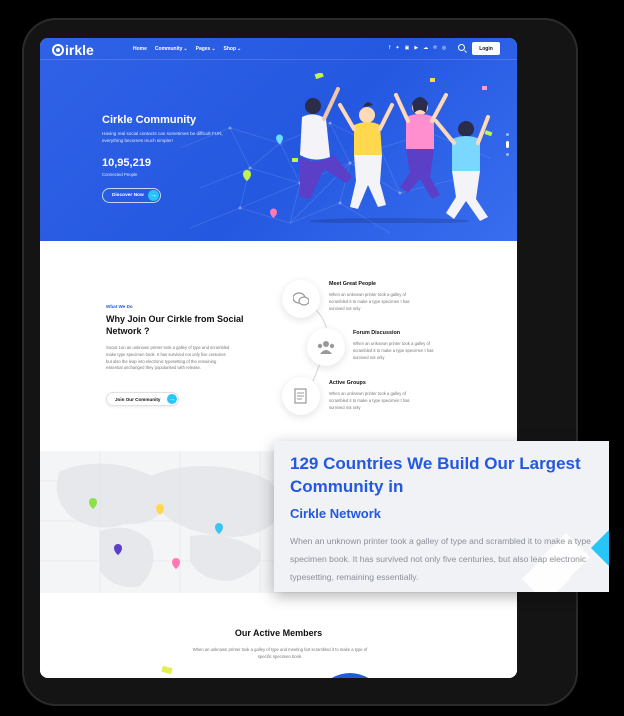 Image resolution: width=624 pixels, height=716 pixels. I want to click on slider-dot-active, so click(507, 144).